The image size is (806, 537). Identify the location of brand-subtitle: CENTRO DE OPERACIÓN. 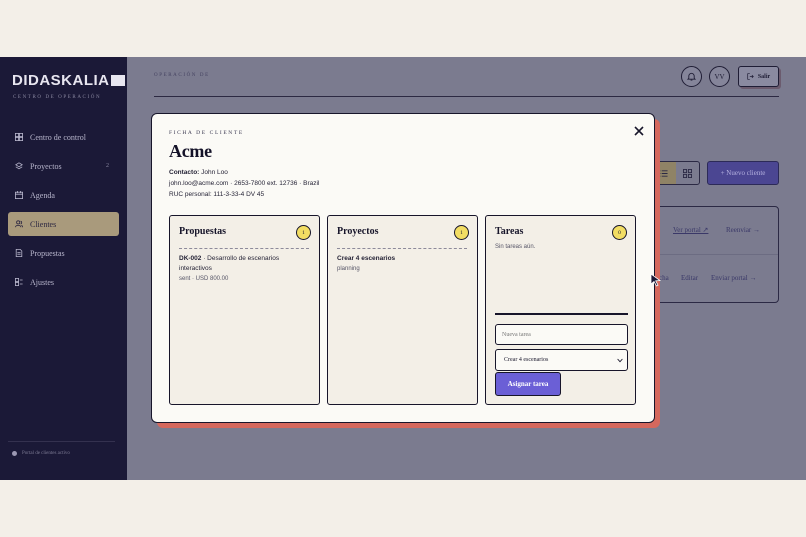
(57, 97).